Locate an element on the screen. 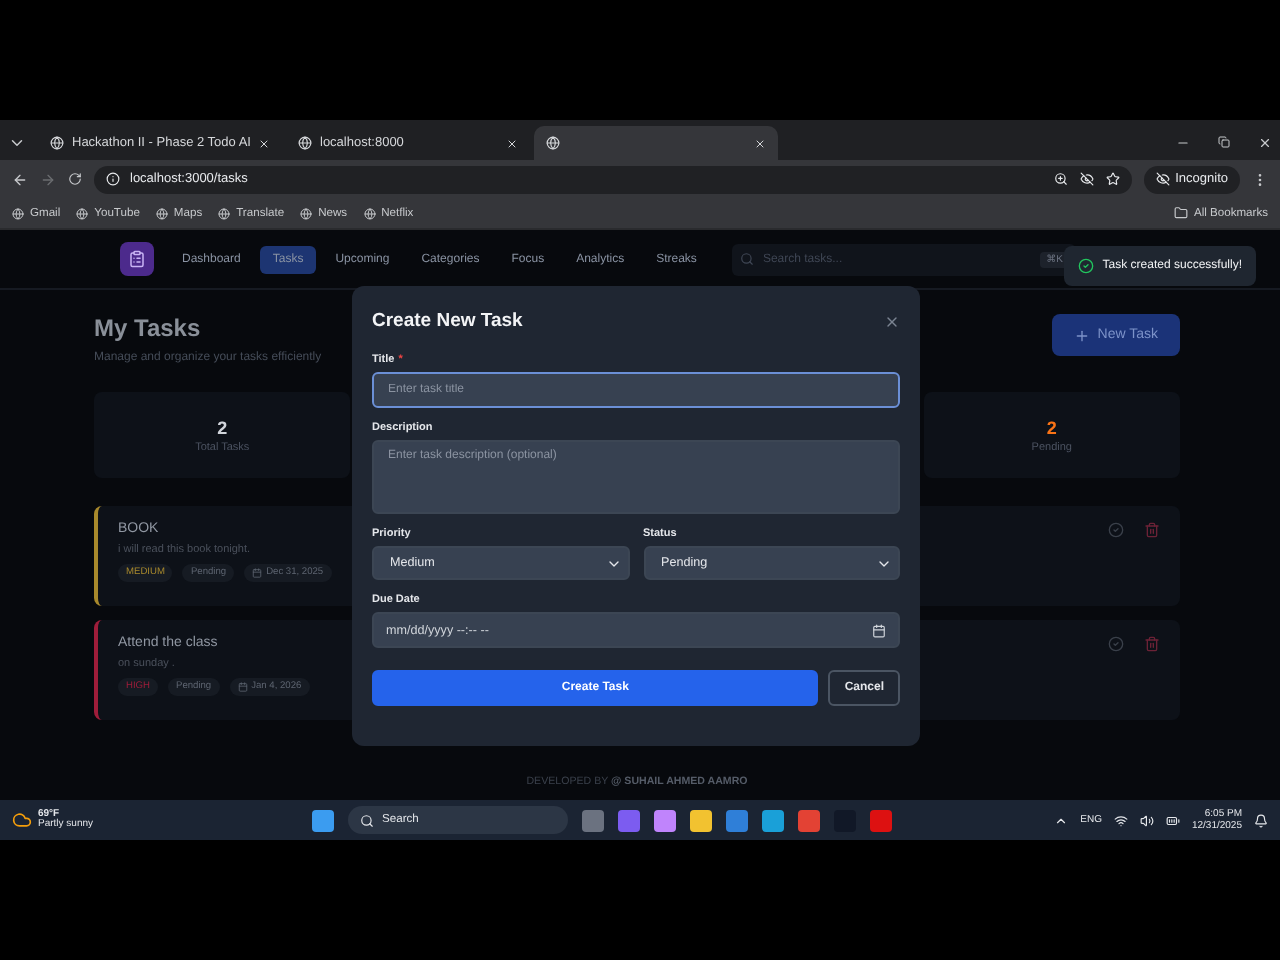  tray-icon is located at coordinates (1061, 820).